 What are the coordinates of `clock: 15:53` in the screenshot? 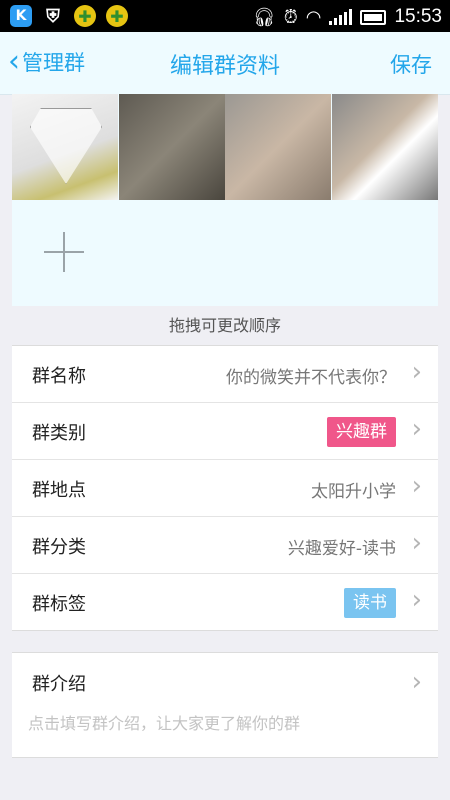 It's located at (418, 16).